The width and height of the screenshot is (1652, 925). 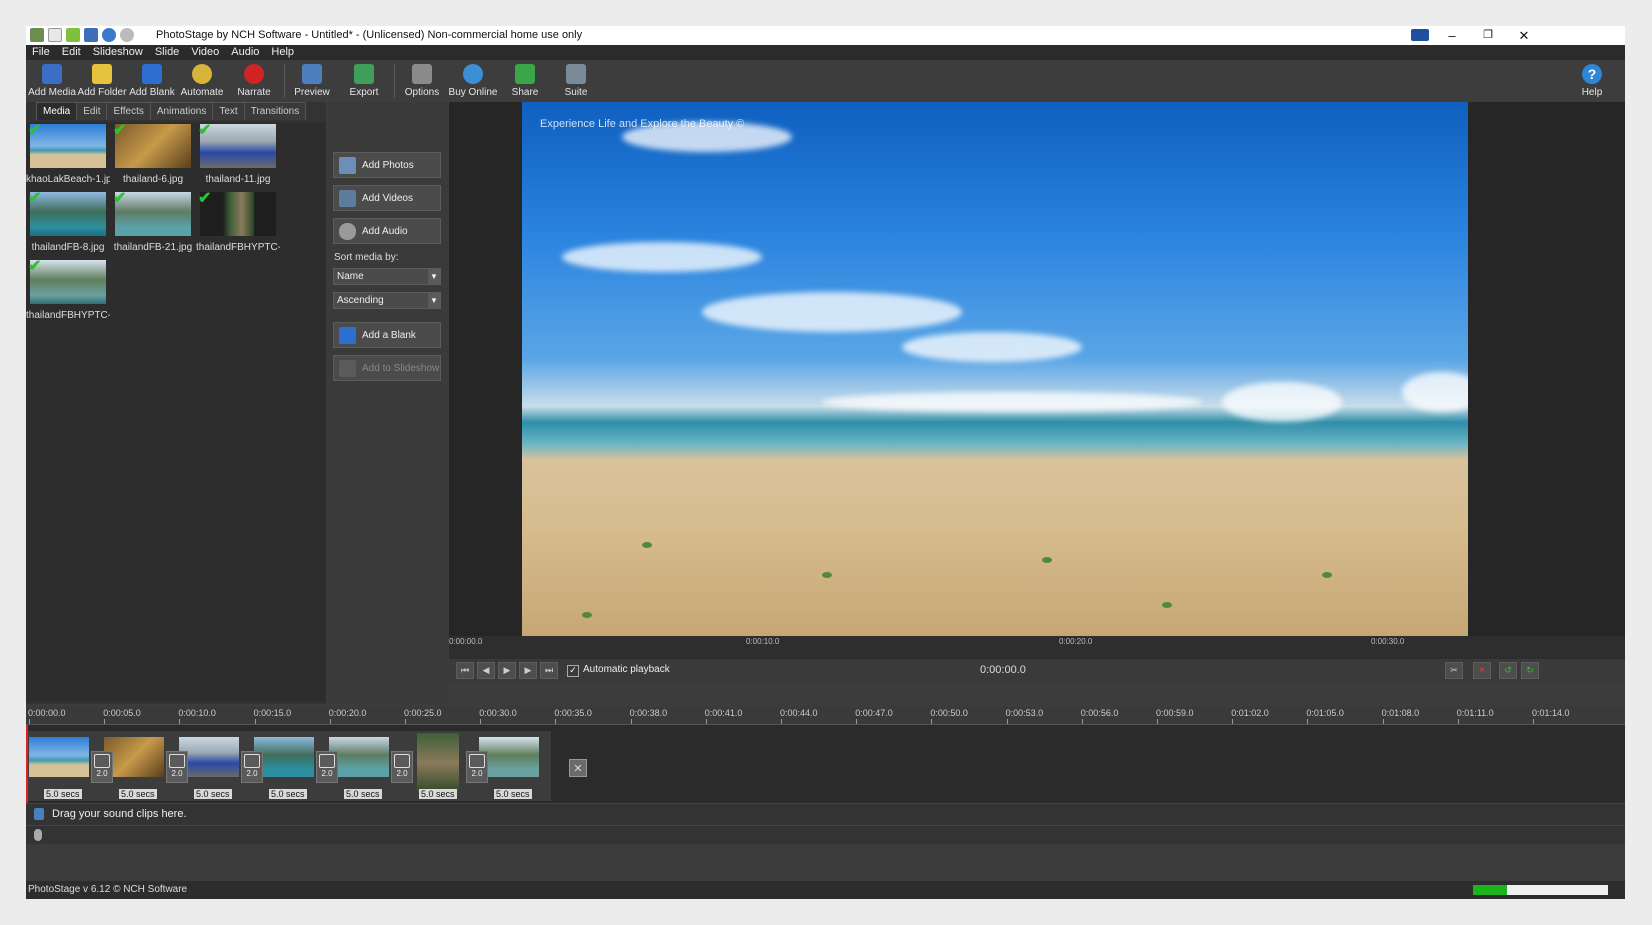 What do you see at coordinates (549, 670) in the screenshot?
I see `skip-to-end-button: ⏭` at bounding box center [549, 670].